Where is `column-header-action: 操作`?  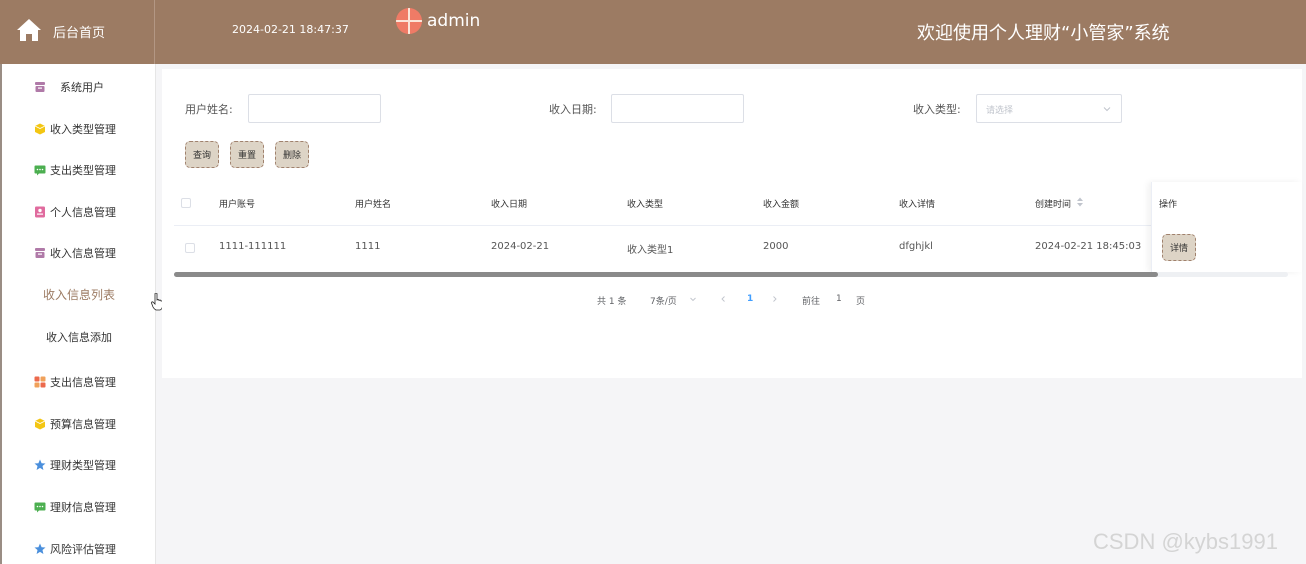 column-header-action: 操作 is located at coordinates (1168, 205).